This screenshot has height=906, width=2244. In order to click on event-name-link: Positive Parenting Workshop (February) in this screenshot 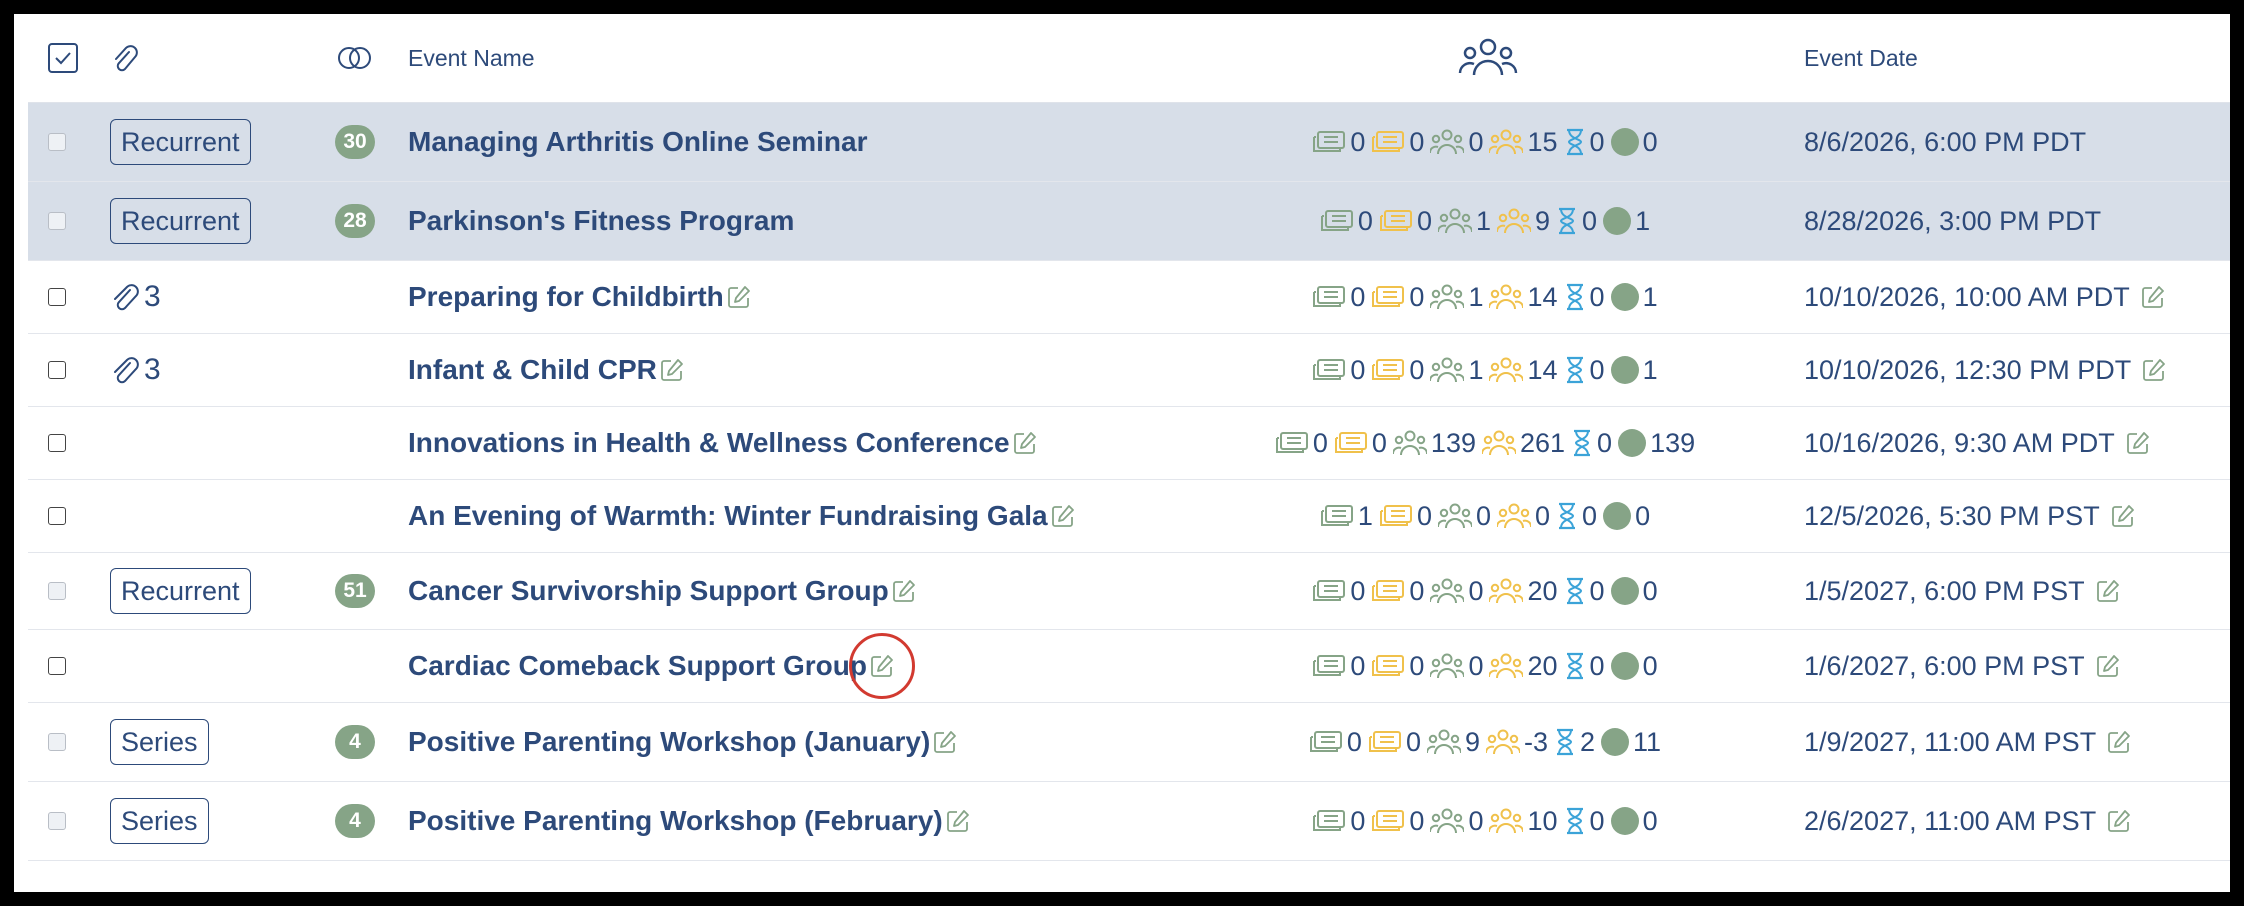, I will do `click(675, 821)`.